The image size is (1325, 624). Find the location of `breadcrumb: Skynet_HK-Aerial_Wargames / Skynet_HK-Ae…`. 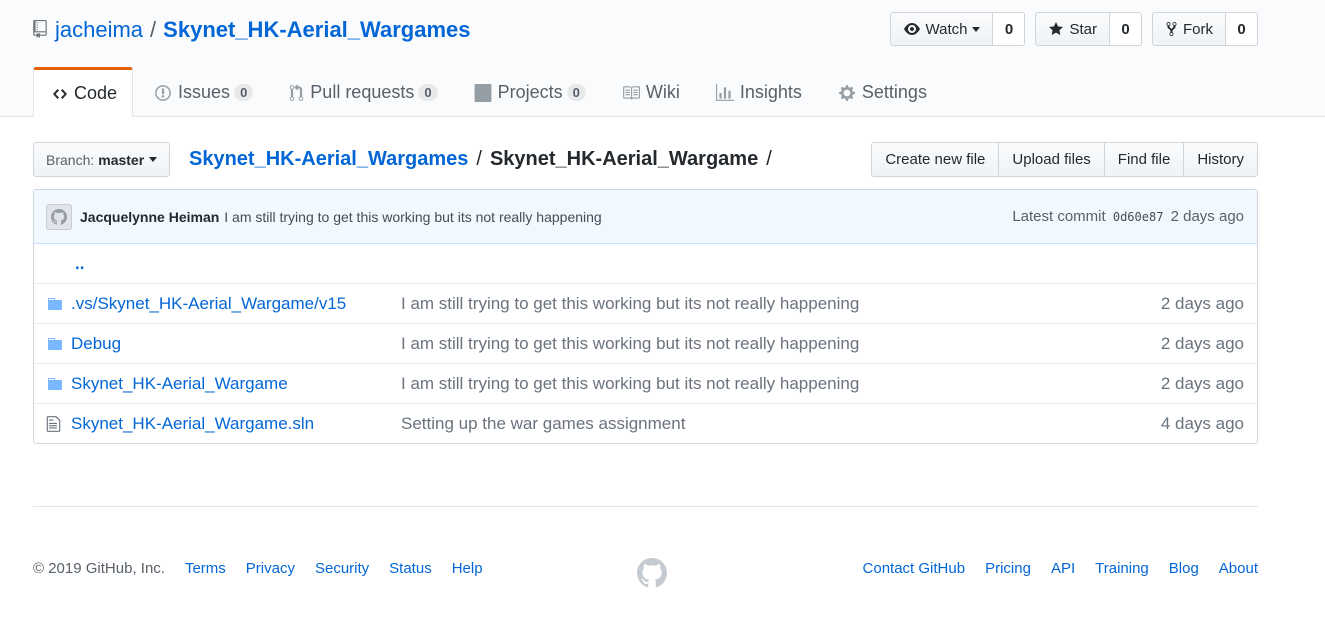

breadcrumb: Skynet_HK-Aerial_Wargames / Skynet_HK-Ae… is located at coordinates (484, 159).